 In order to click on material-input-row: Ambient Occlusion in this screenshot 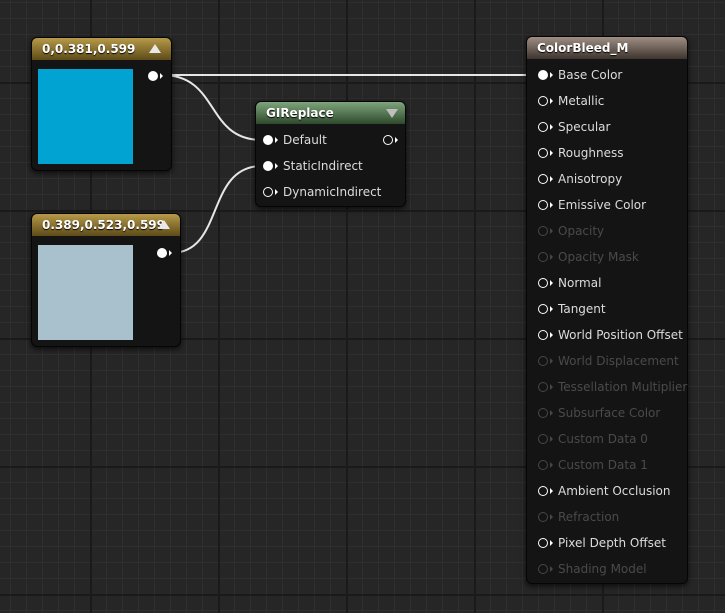, I will do `click(606, 491)`.